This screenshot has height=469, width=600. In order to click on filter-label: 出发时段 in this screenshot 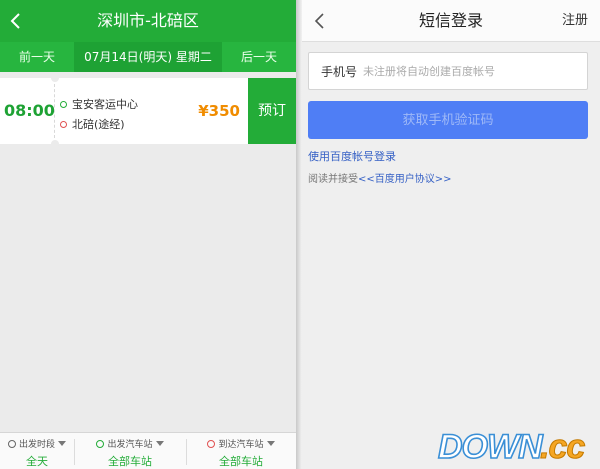, I will do `click(36, 445)`.